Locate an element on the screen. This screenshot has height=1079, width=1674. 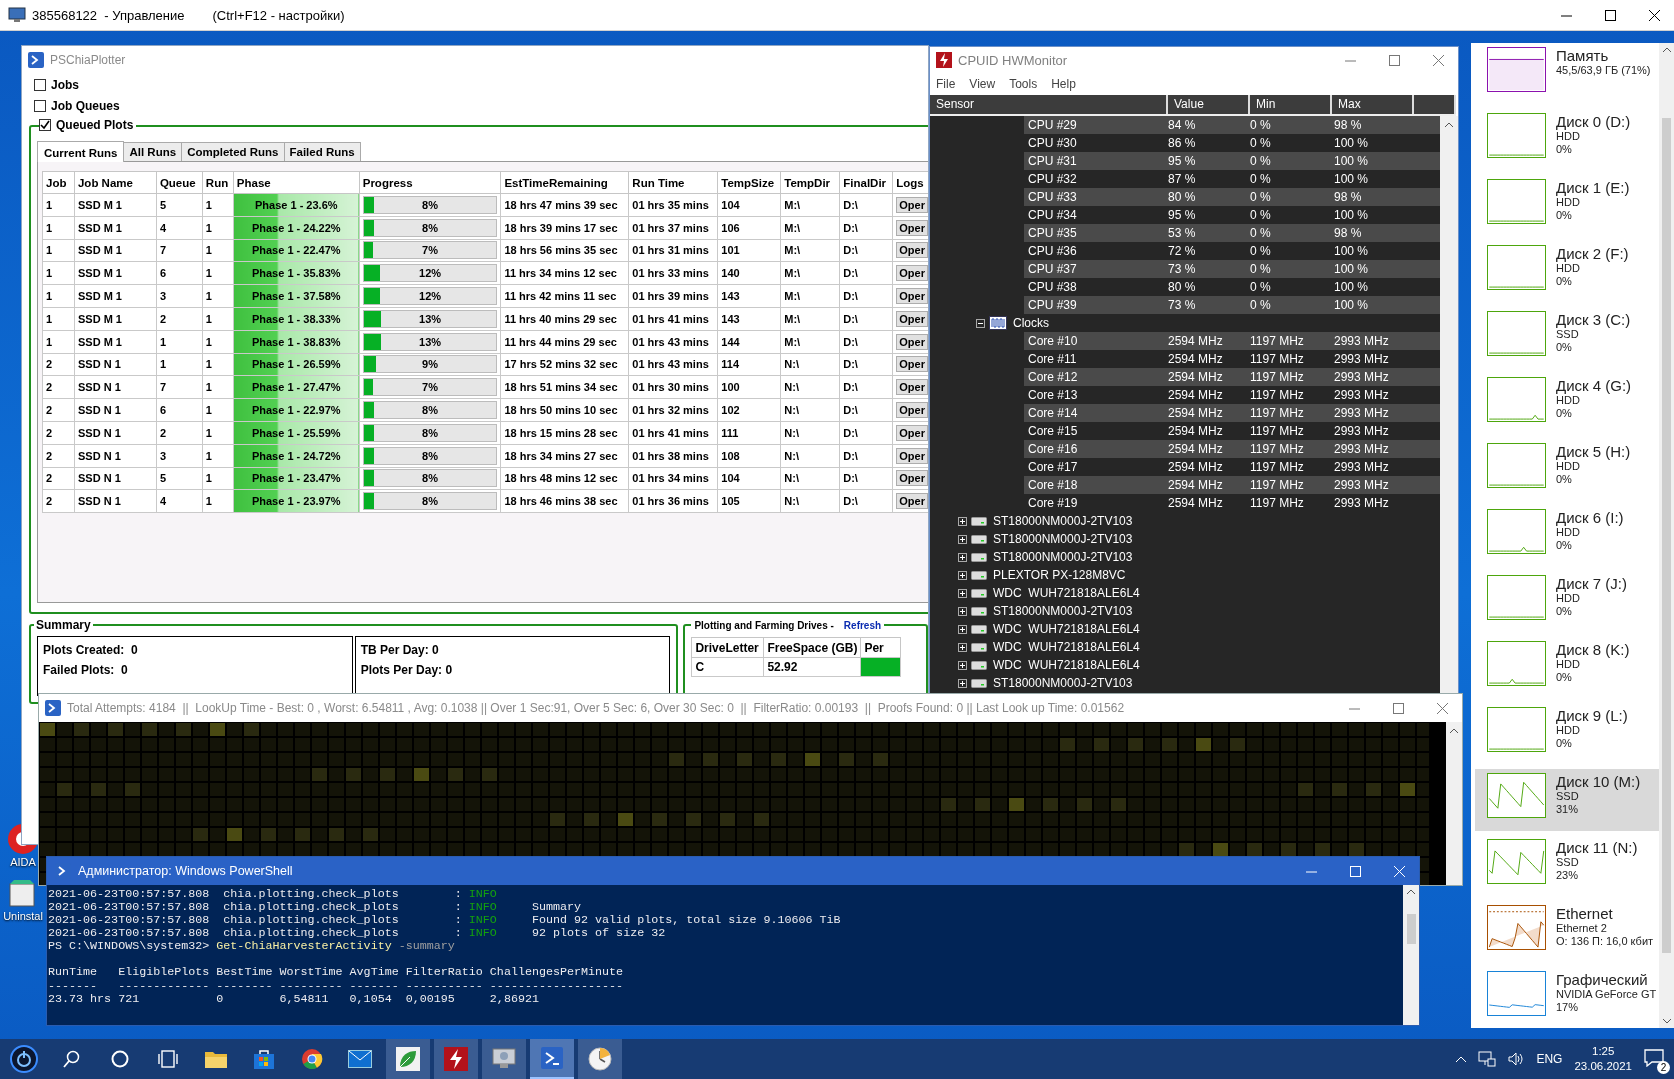
envelope-icon is located at coordinates (360, 1059).